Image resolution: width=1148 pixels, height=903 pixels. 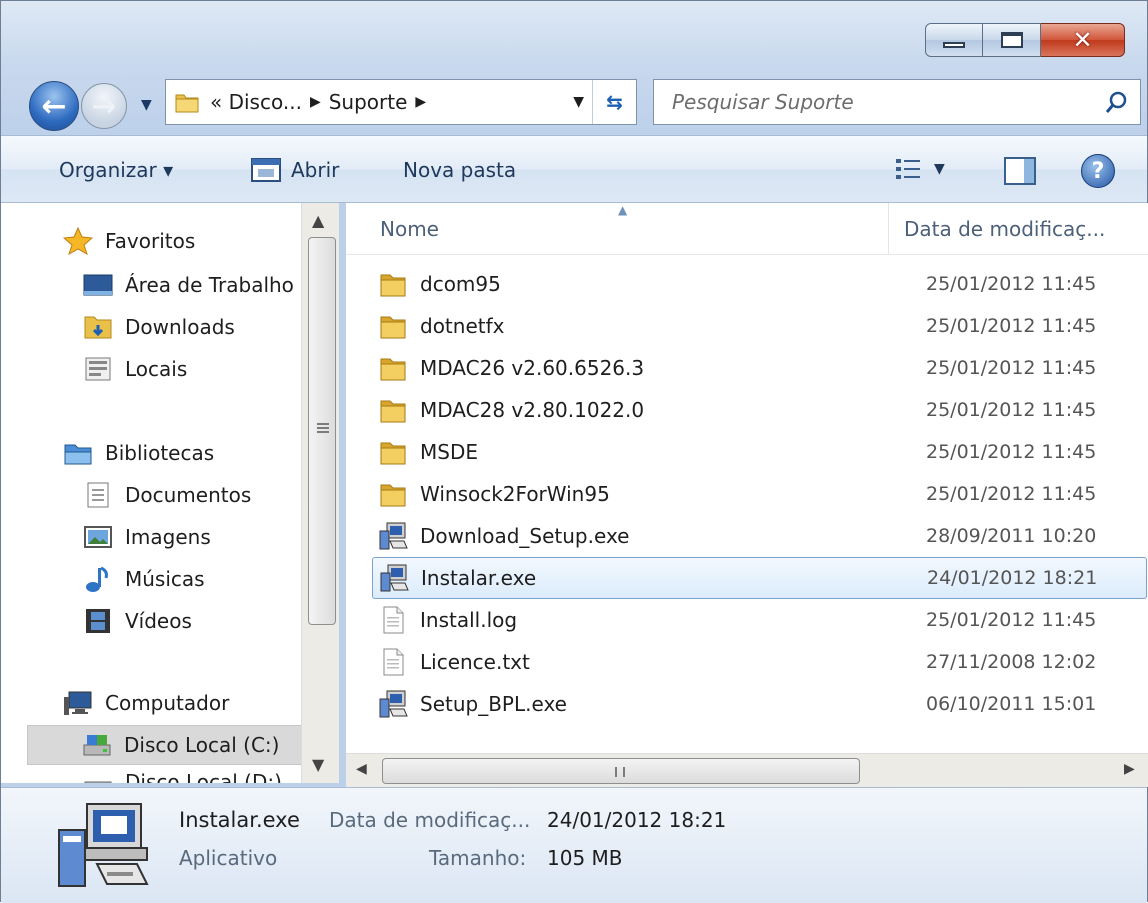 I want to click on organize-menu-button: Organizar ▾, so click(x=116, y=170).